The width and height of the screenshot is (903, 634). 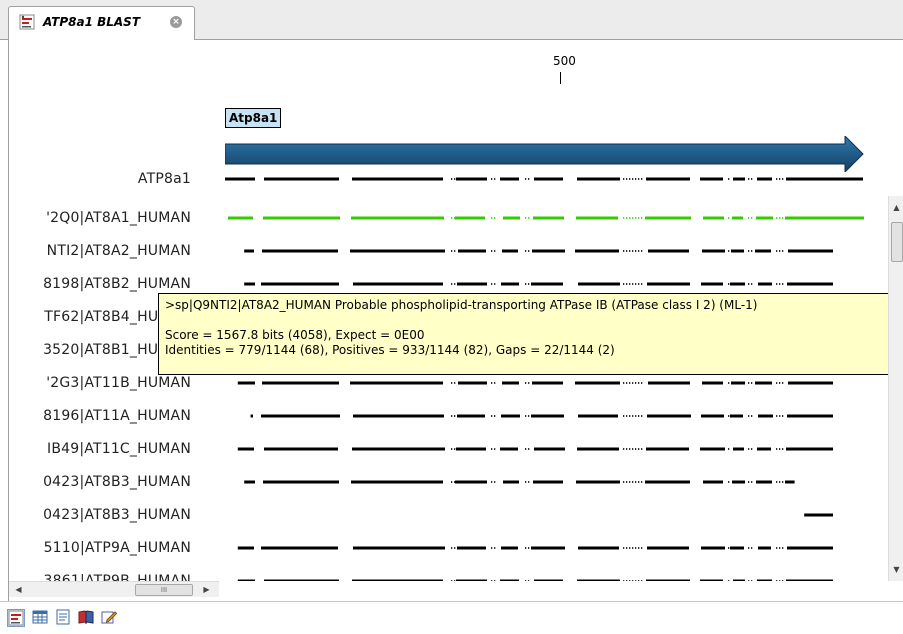 I want to click on annotations-view-button, so click(x=110, y=618).